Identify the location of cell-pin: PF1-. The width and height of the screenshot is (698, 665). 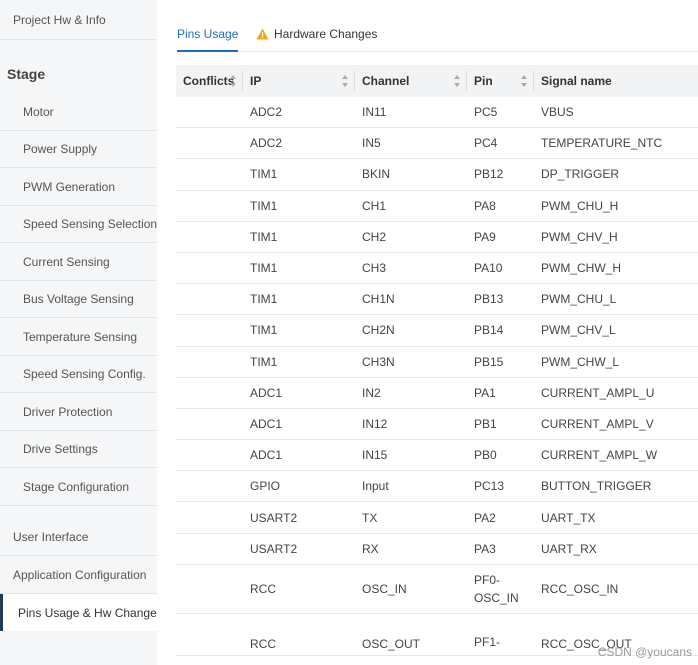
(487, 641).